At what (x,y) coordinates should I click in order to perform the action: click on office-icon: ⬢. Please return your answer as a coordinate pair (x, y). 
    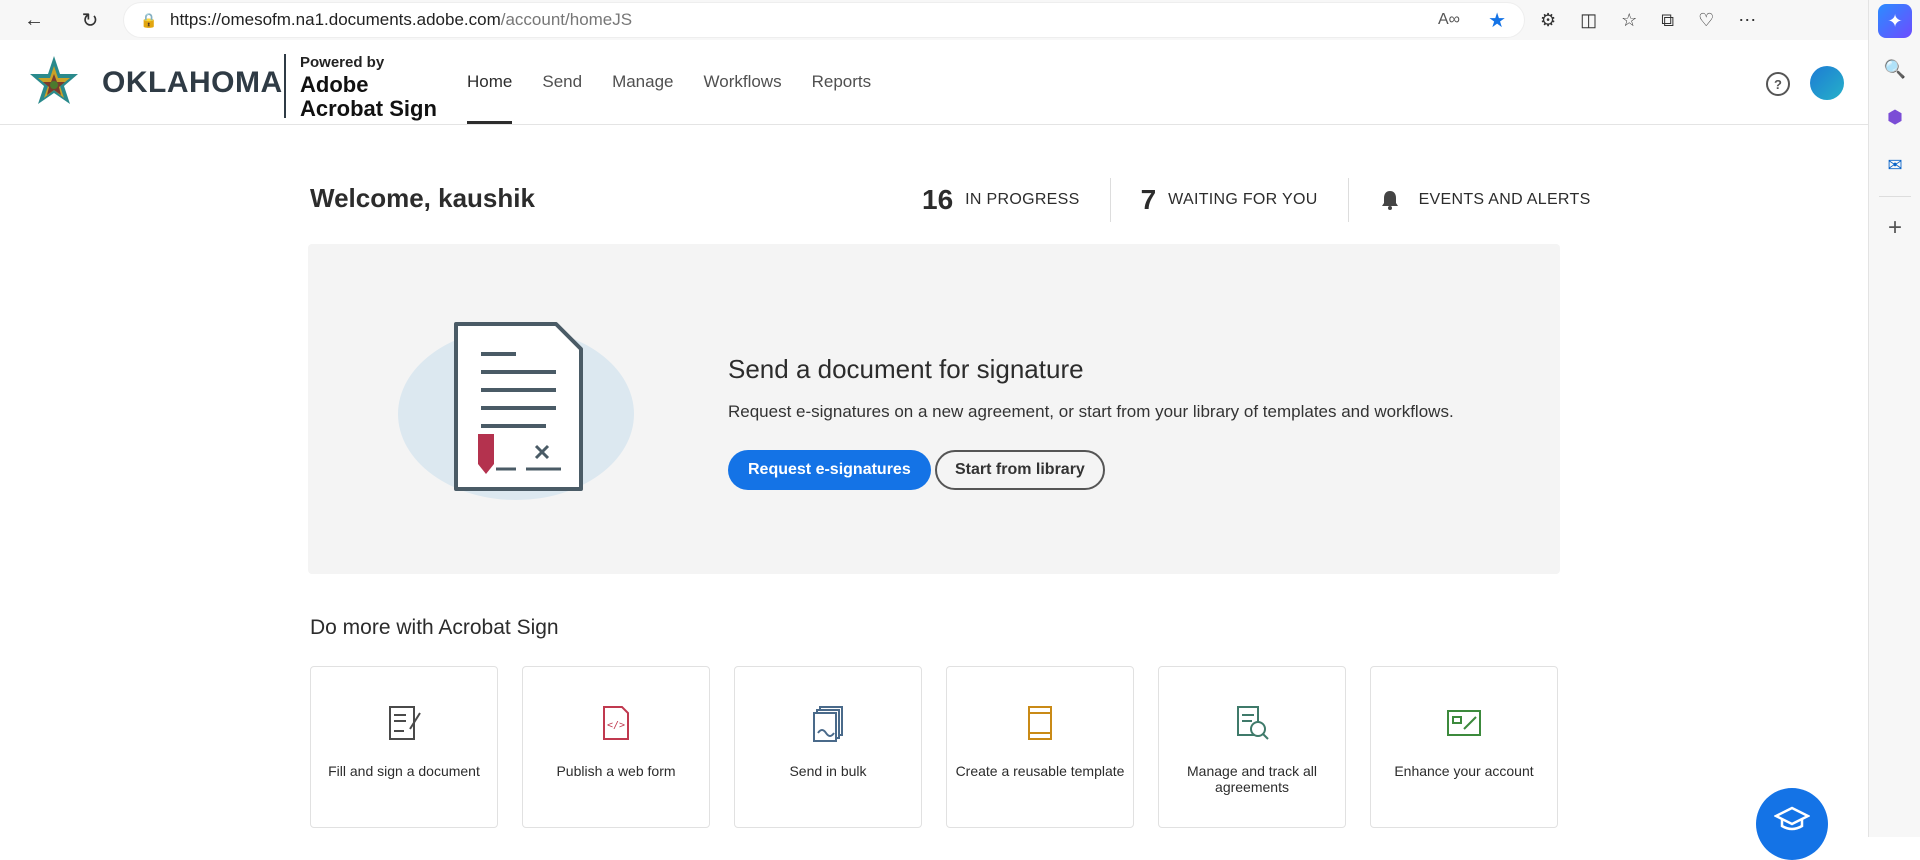
    Looking at the image, I should click on (1895, 117).